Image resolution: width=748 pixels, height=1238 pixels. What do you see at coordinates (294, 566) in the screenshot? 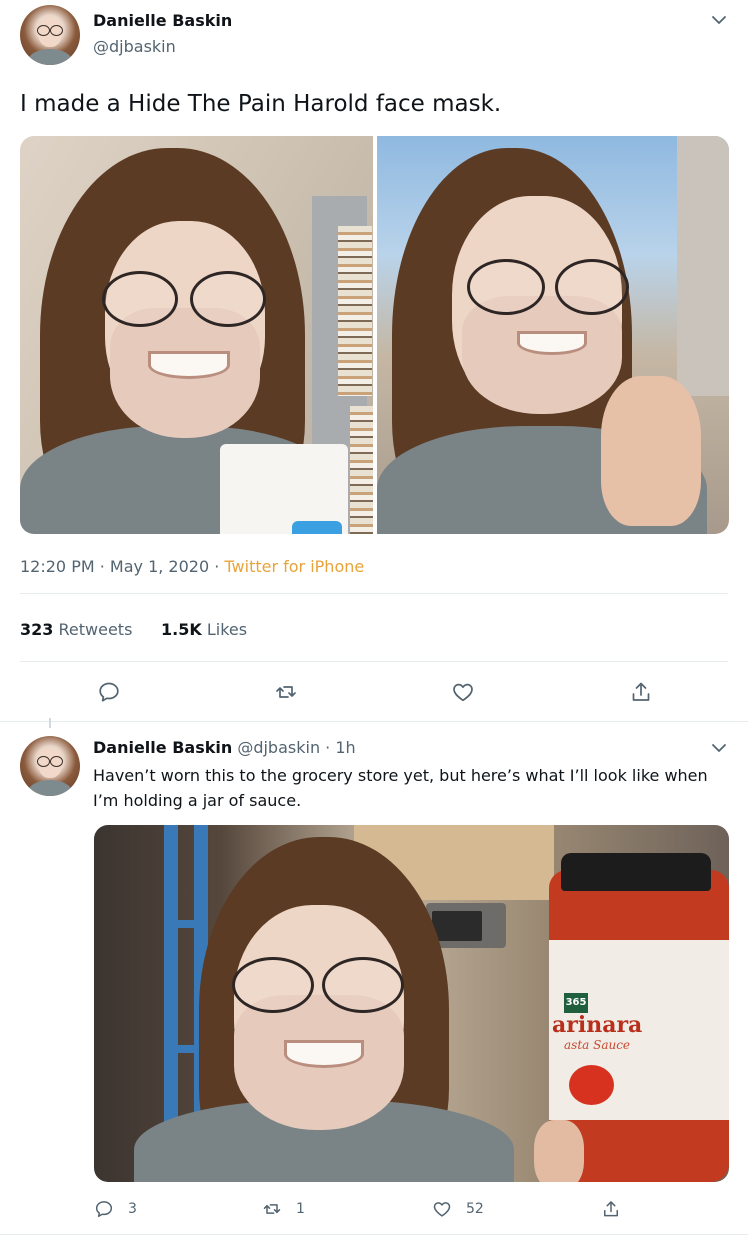
I see `source-link: Twitter for iPhone` at bounding box center [294, 566].